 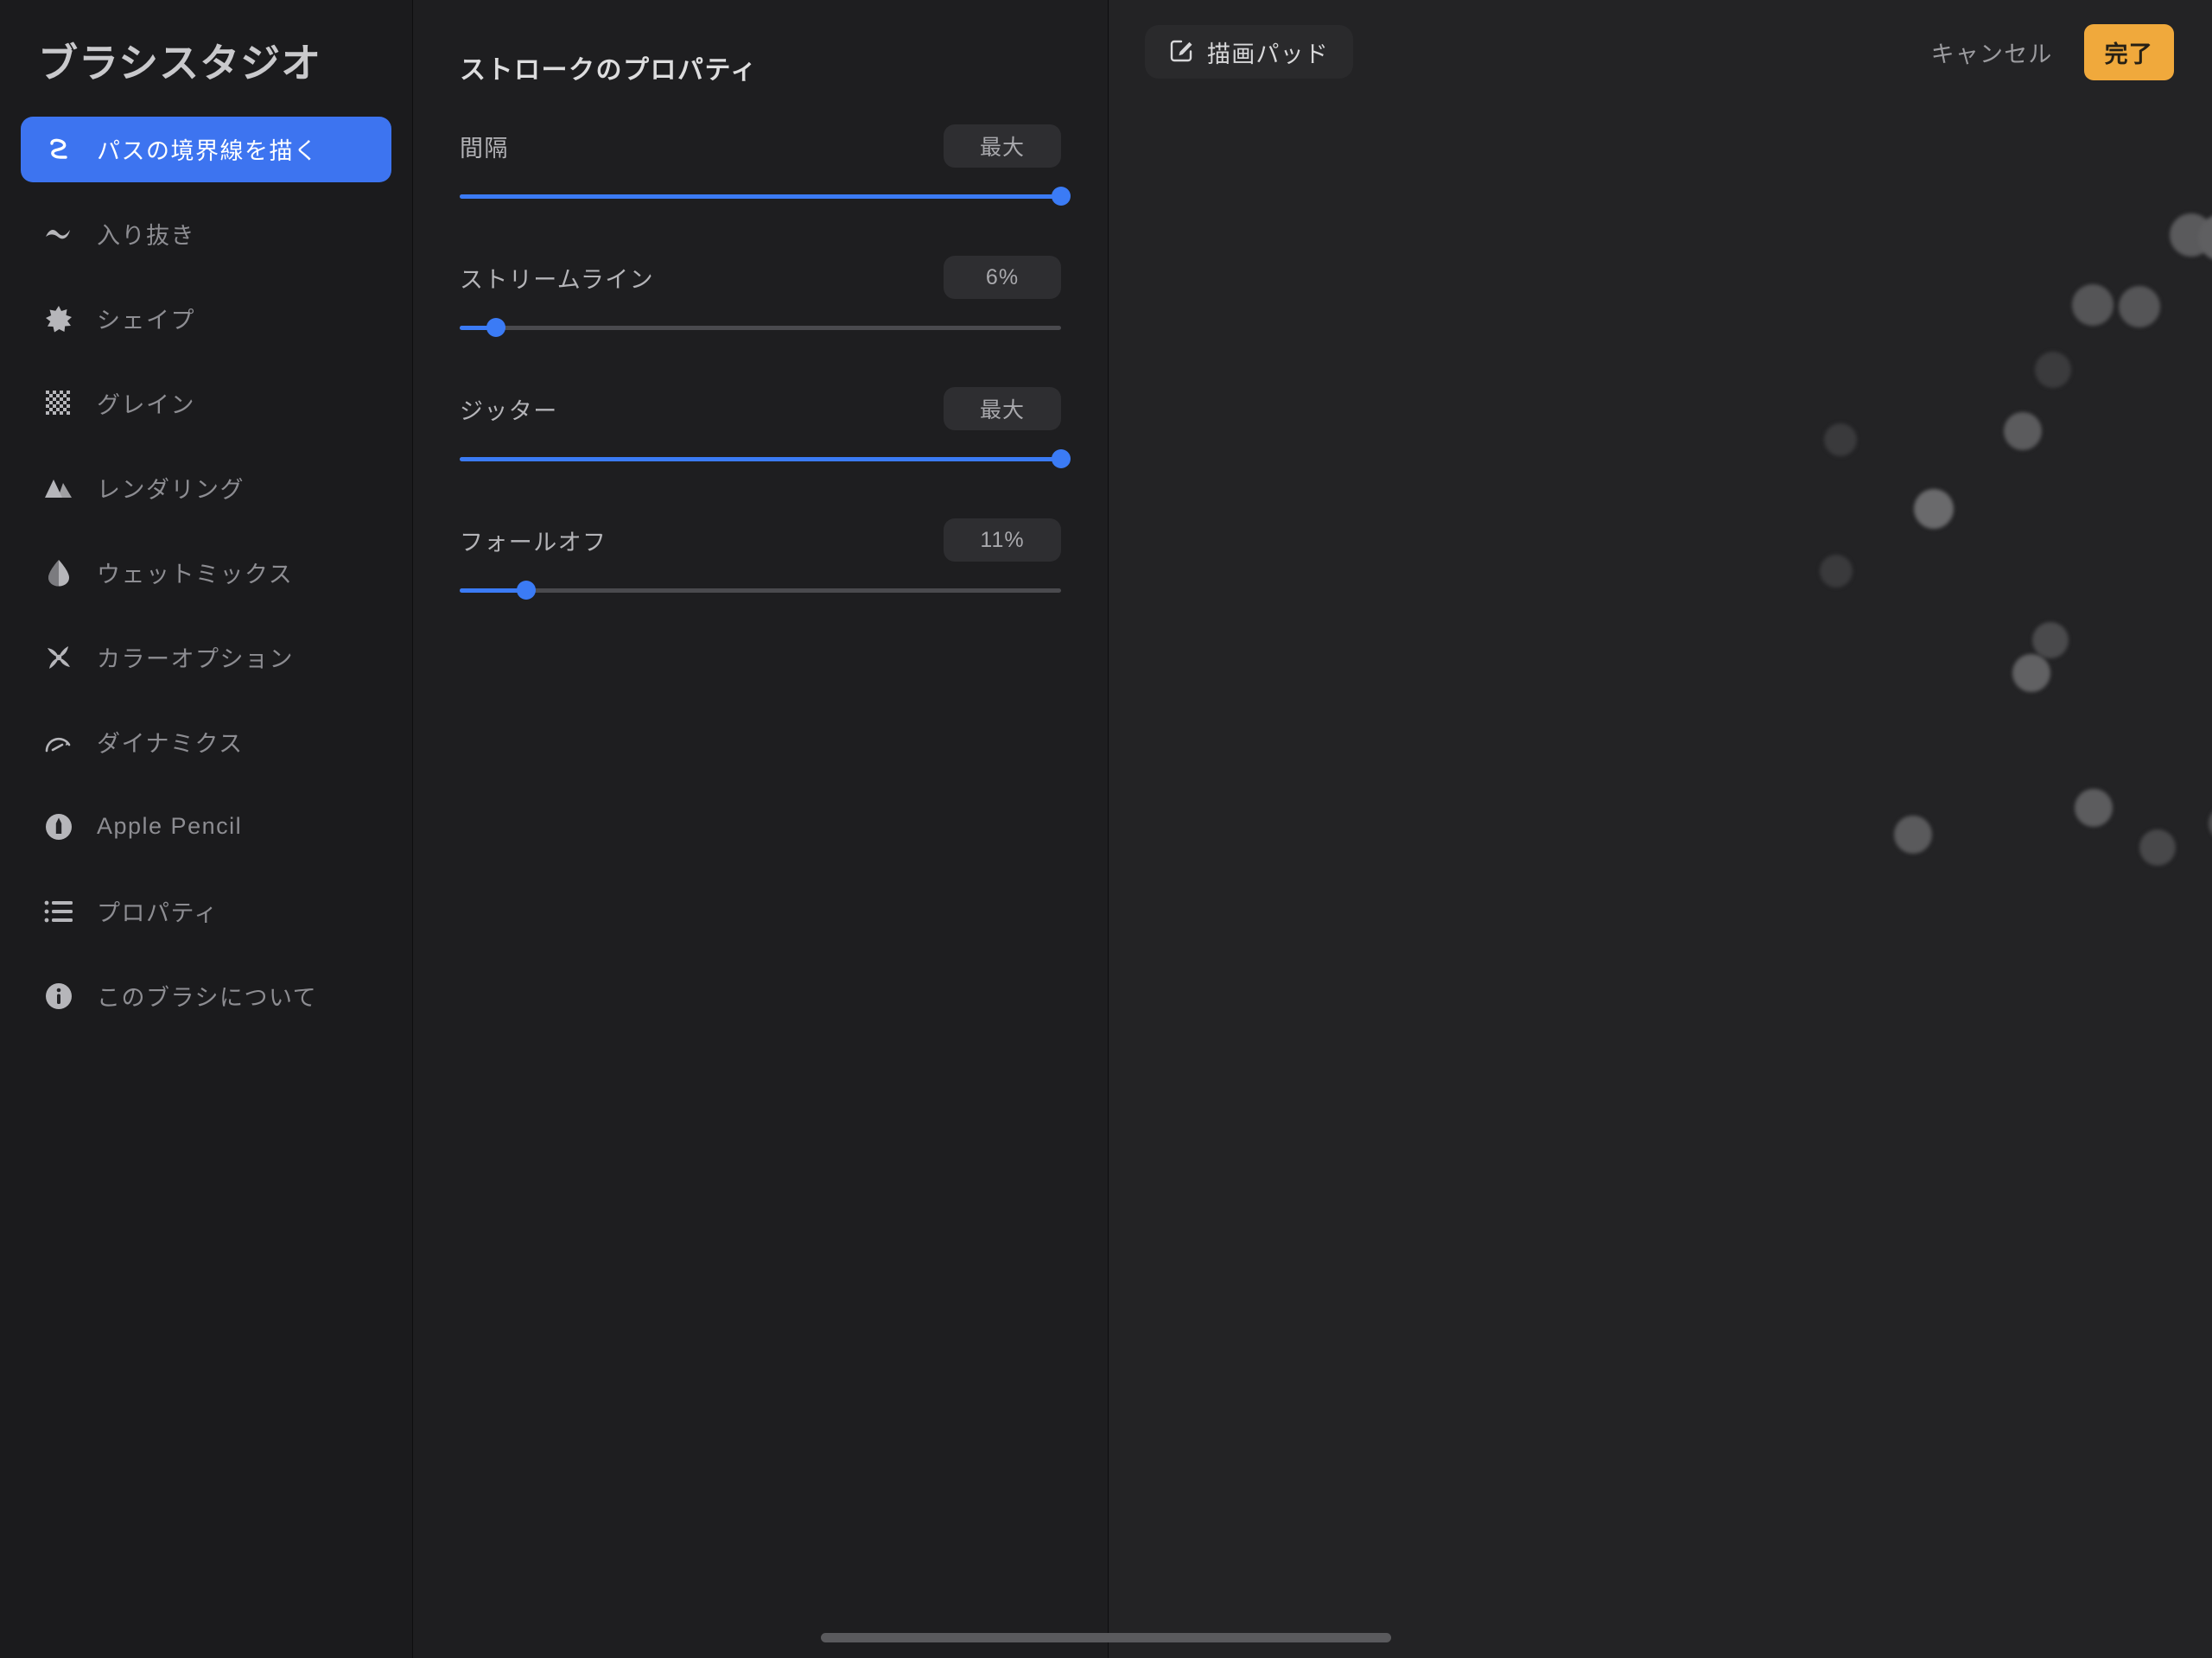 What do you see at coordinates (1002, 540) in the screenshot?
I see `slider-value-chip: 11%` at bounding box center [1002, 540].